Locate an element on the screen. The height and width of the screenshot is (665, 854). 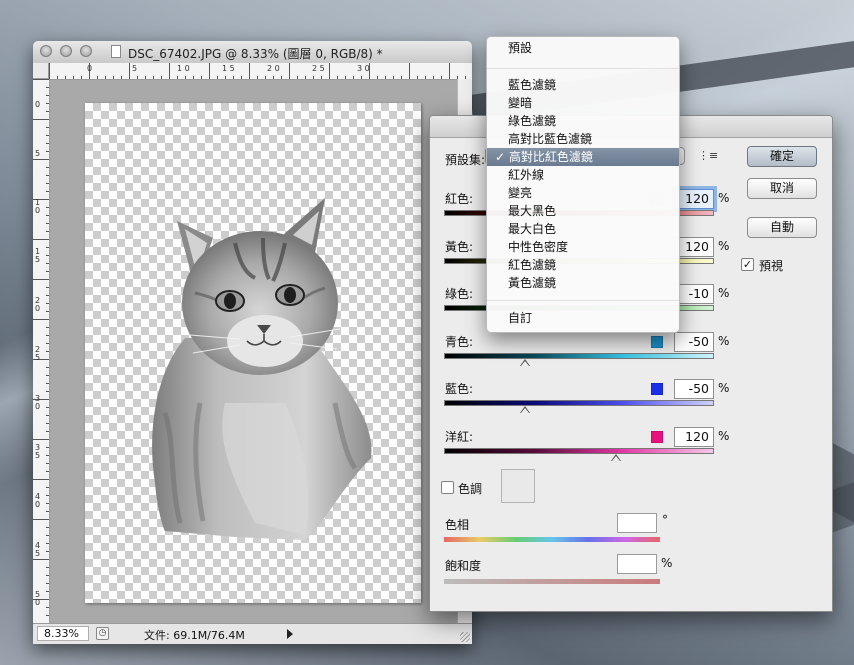
status-clock-icon: ◷ is located at coordinates (102, 633).